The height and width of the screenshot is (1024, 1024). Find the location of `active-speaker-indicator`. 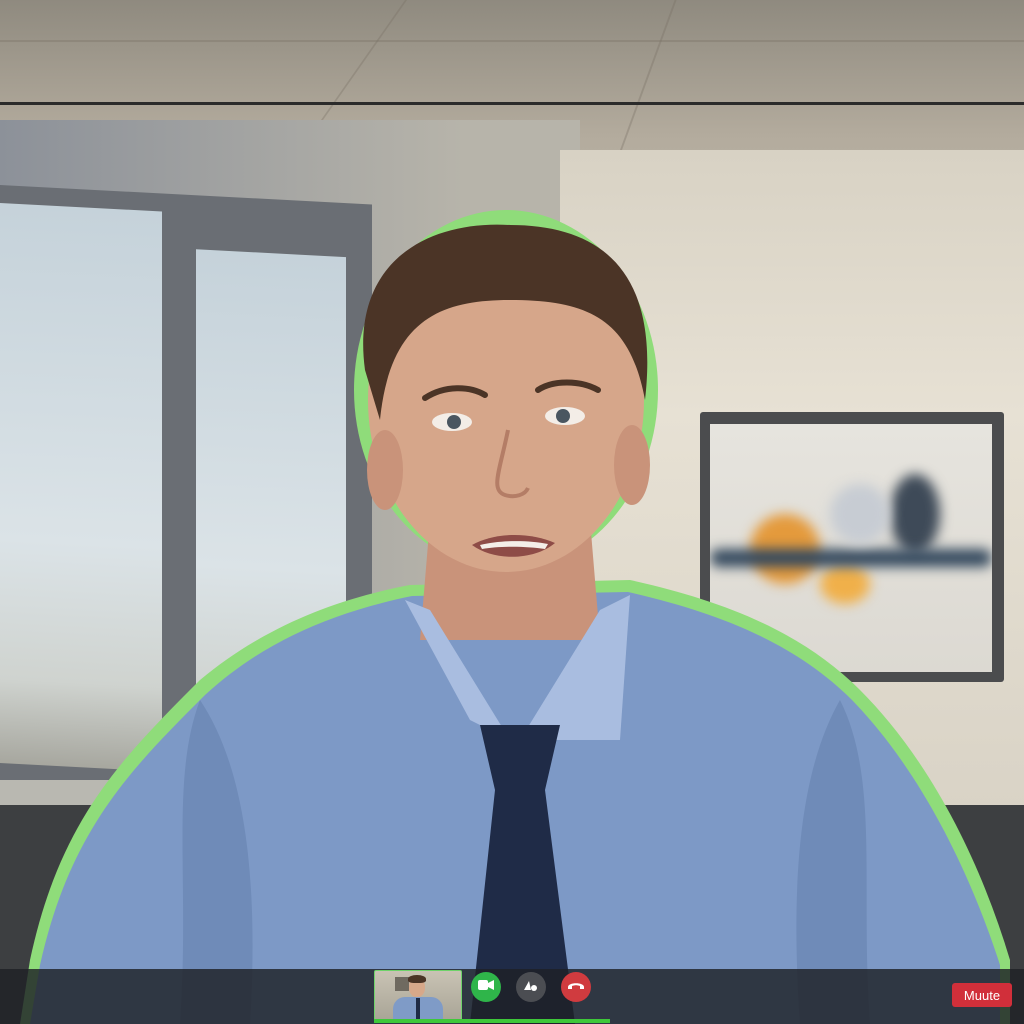

active-speaker-indicator is located at coordinates (492, 1021).